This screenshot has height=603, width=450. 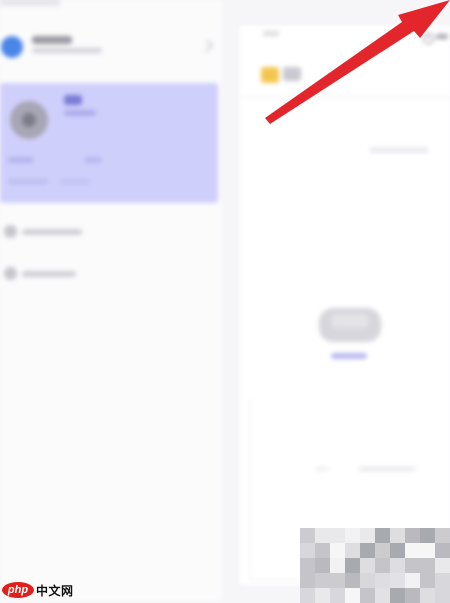 What do you see at coordinates (52, 40) in the screenshot?
I see `account-name` at bounding box center [52, 40].